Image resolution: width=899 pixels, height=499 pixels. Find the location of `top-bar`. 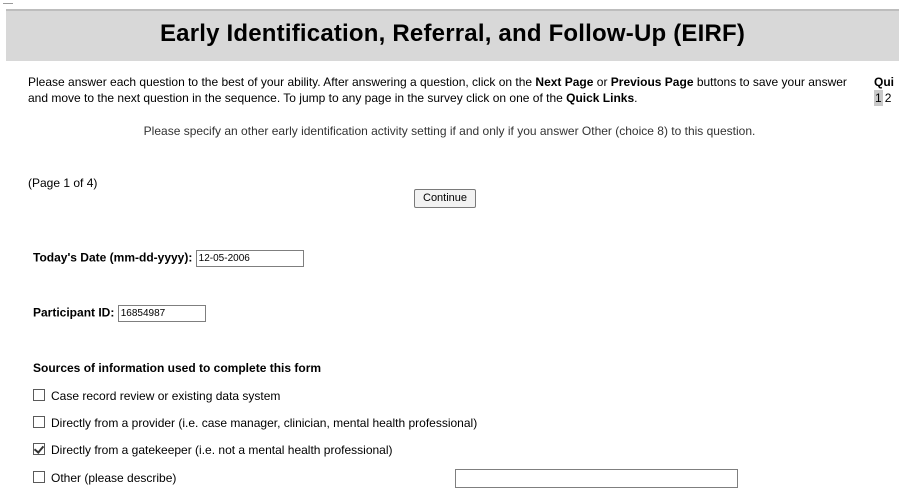

top-bar is located at coordinates (449, 4).